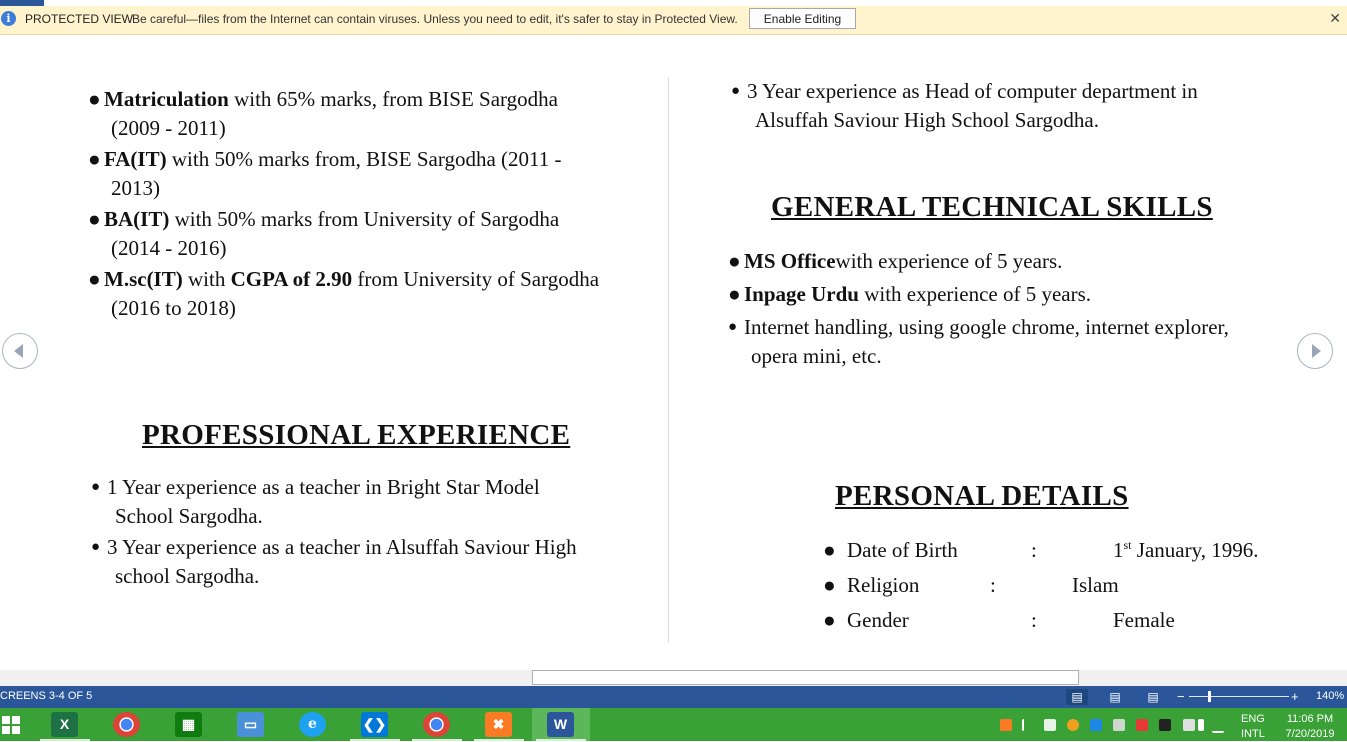  I want to click on excel-icon: X, so click(64, 724).